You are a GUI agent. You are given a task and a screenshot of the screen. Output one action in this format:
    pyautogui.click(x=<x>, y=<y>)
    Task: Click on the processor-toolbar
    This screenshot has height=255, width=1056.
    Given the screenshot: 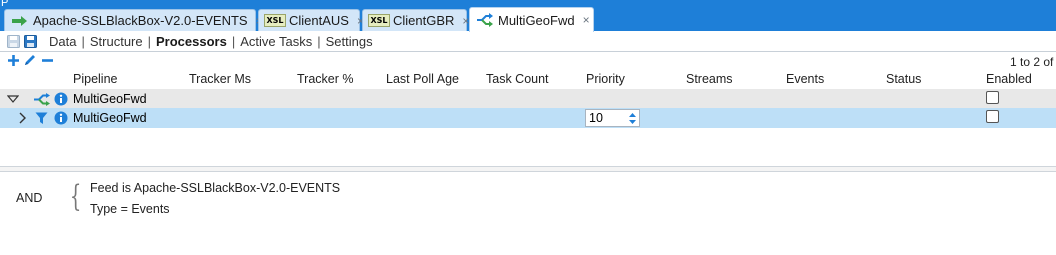 What is the action you would take?
    pyautogui.click(x=30, y=60)
    